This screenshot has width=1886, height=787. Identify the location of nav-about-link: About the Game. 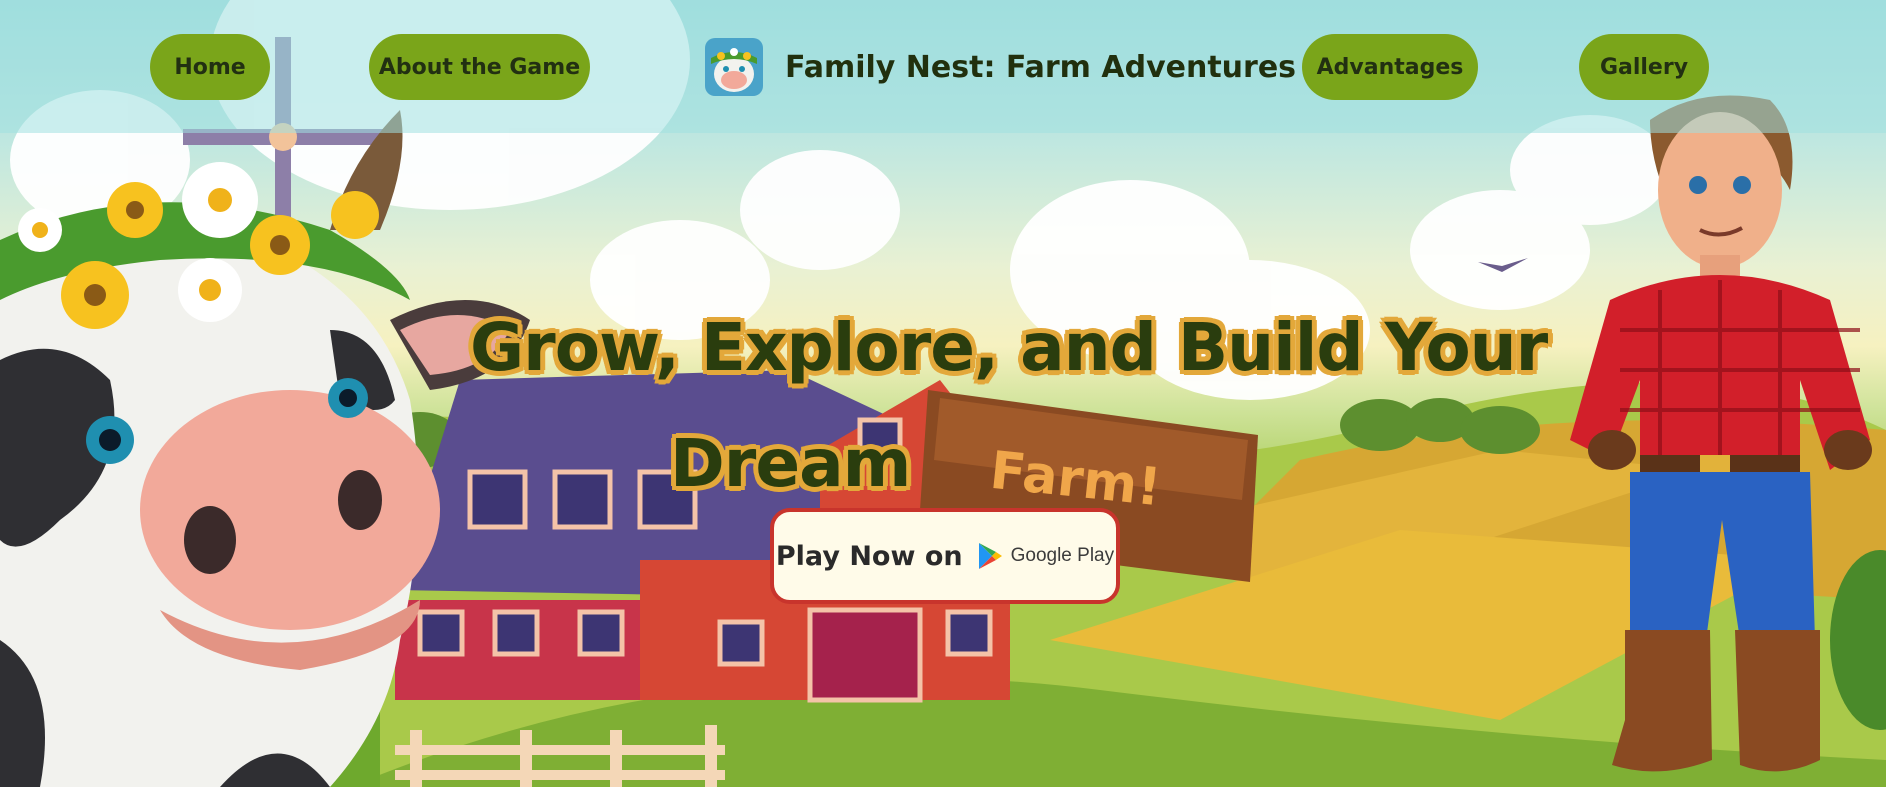
(479, 67).